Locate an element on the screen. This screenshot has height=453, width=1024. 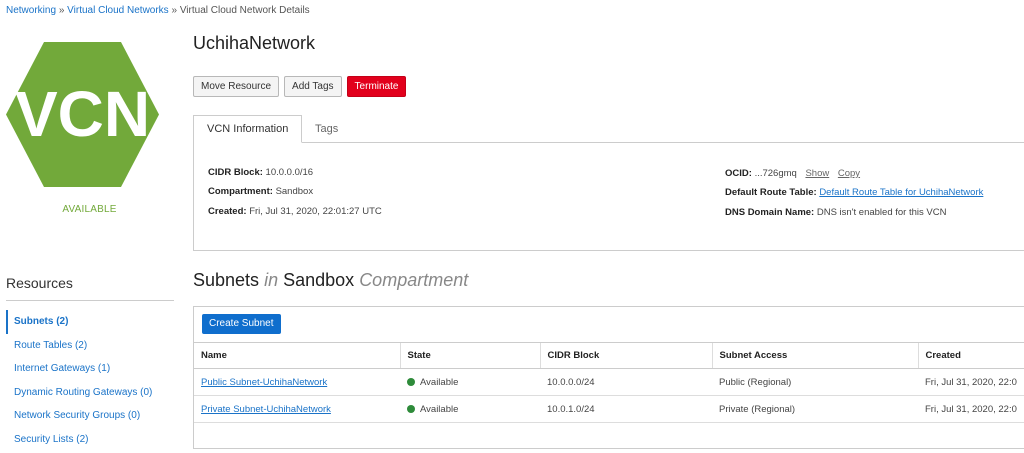
default-route-table-row: Default Route Table is located at coordinates (854, 192).